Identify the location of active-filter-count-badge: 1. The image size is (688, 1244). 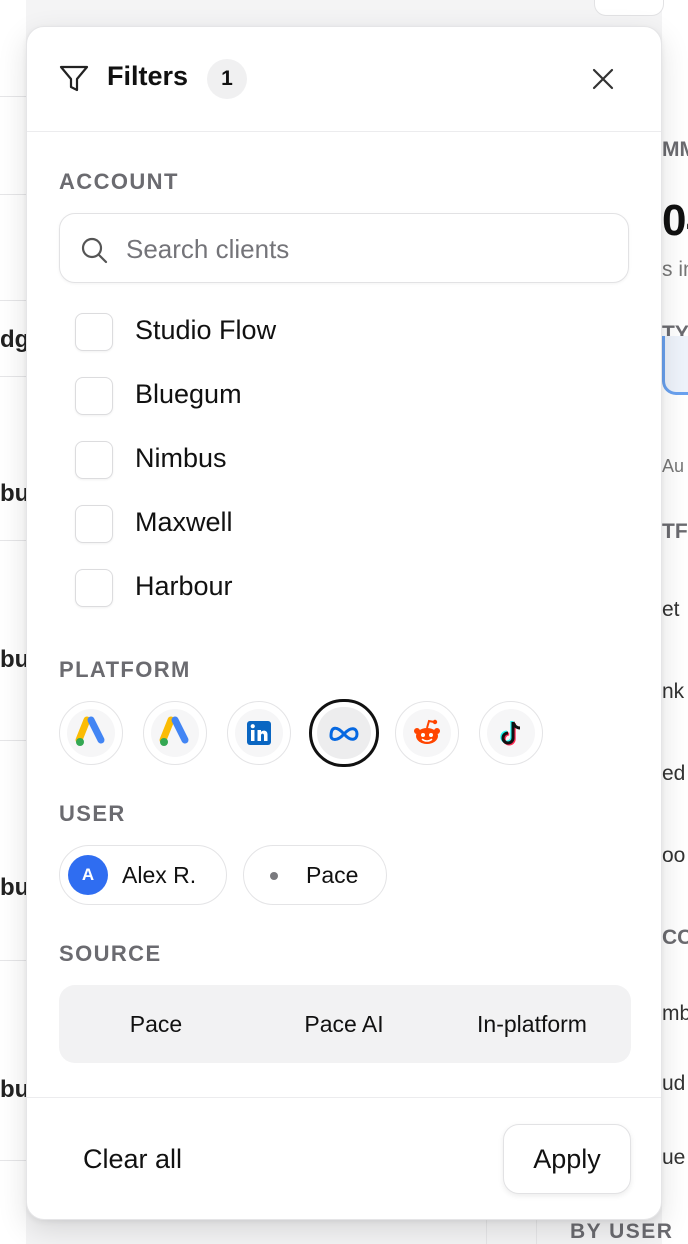
(227, 79).